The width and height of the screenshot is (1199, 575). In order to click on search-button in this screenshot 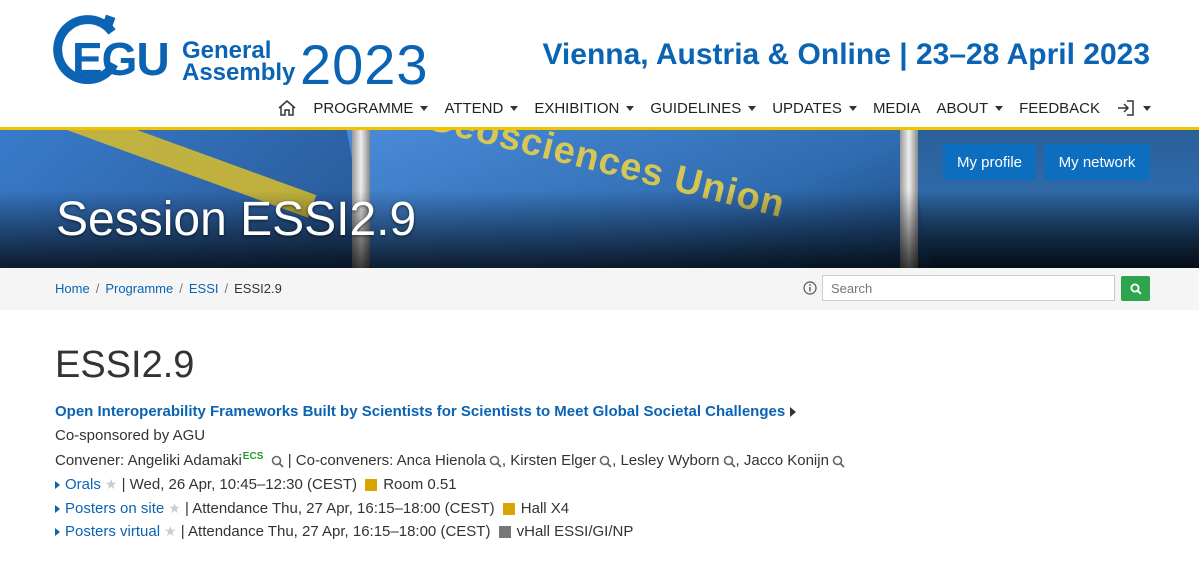, I will do `click(1135, 288)`.